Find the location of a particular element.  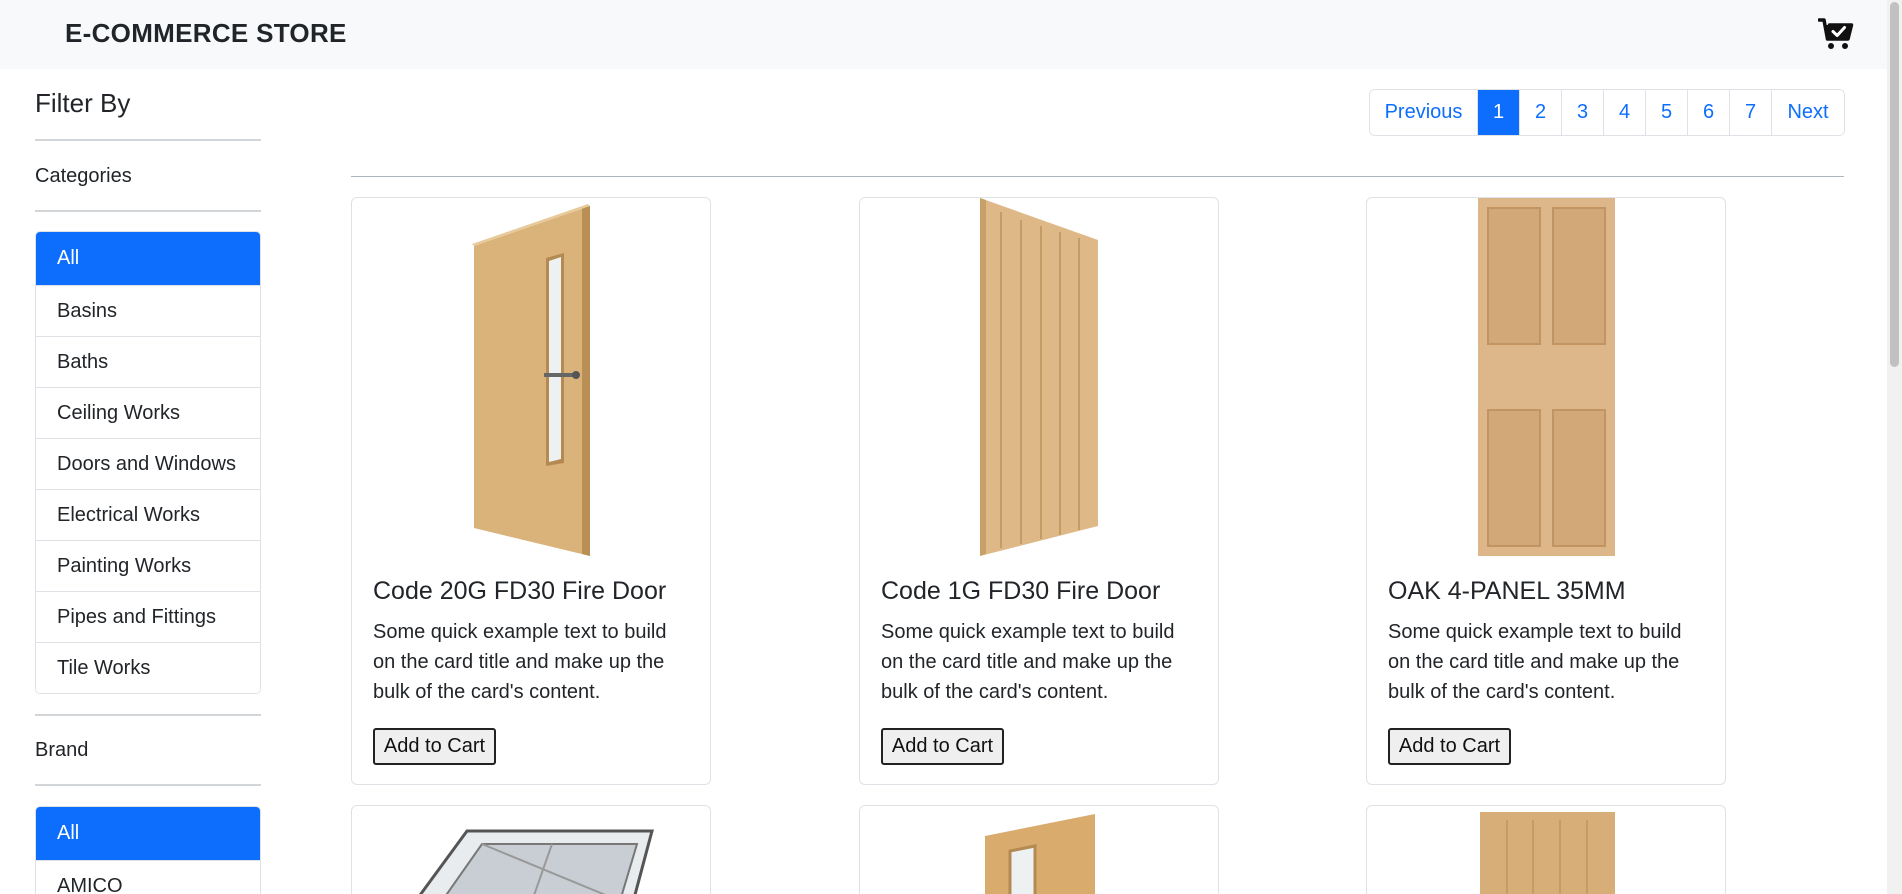

navbar: E-COMMERCE STORE is located at coordinates (951, 34).